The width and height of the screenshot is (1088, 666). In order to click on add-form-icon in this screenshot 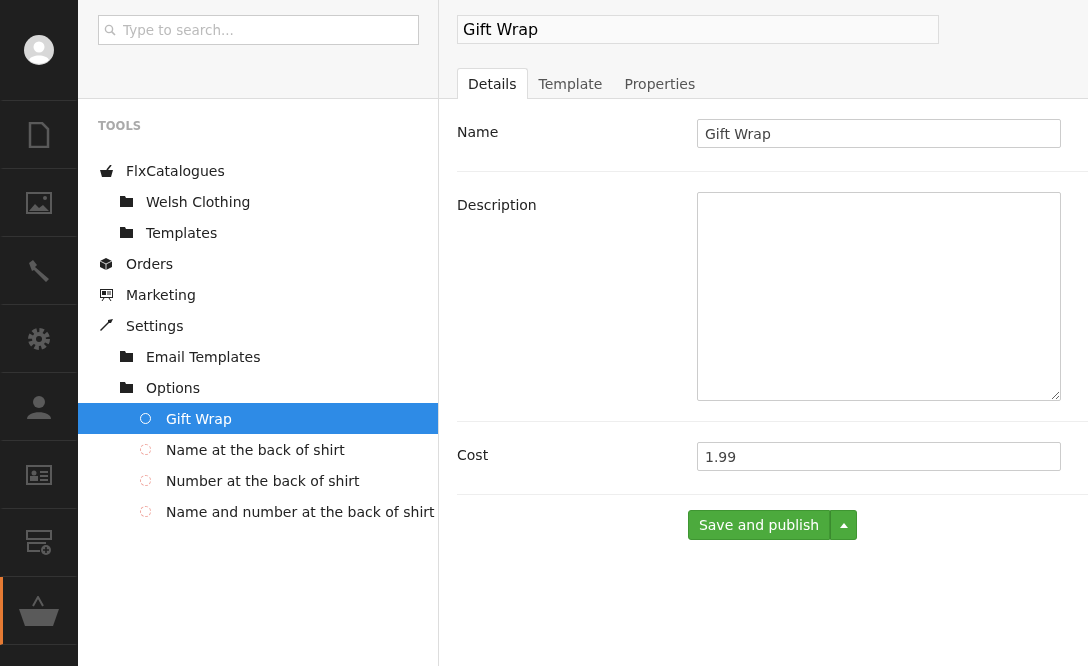, I will do `click(39, 542)`.